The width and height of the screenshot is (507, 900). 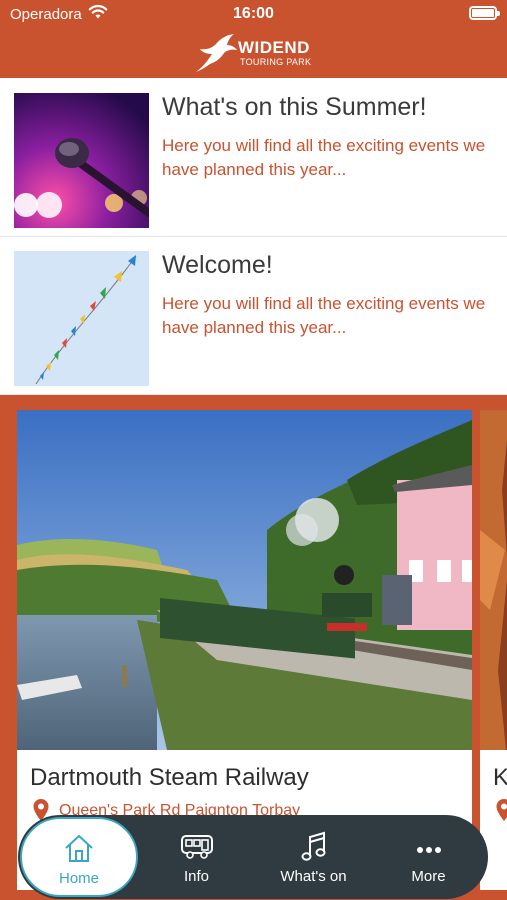 What do you see at coordinates (79, 850) in the screenshot?
I see `home-icon` at bounding box center [79, 850].